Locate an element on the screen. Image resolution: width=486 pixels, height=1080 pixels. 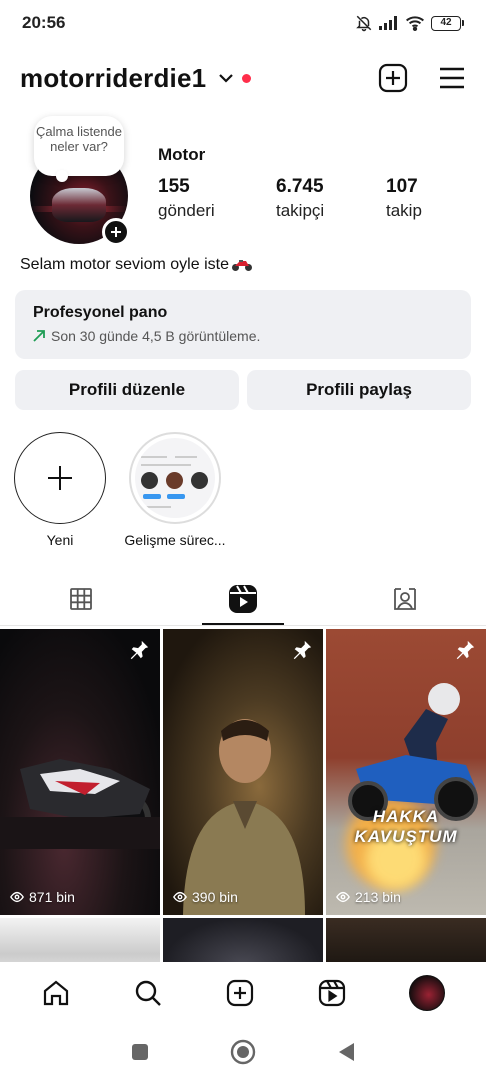
status-bar: 20:56 42 is located at coordinates (243, 23).